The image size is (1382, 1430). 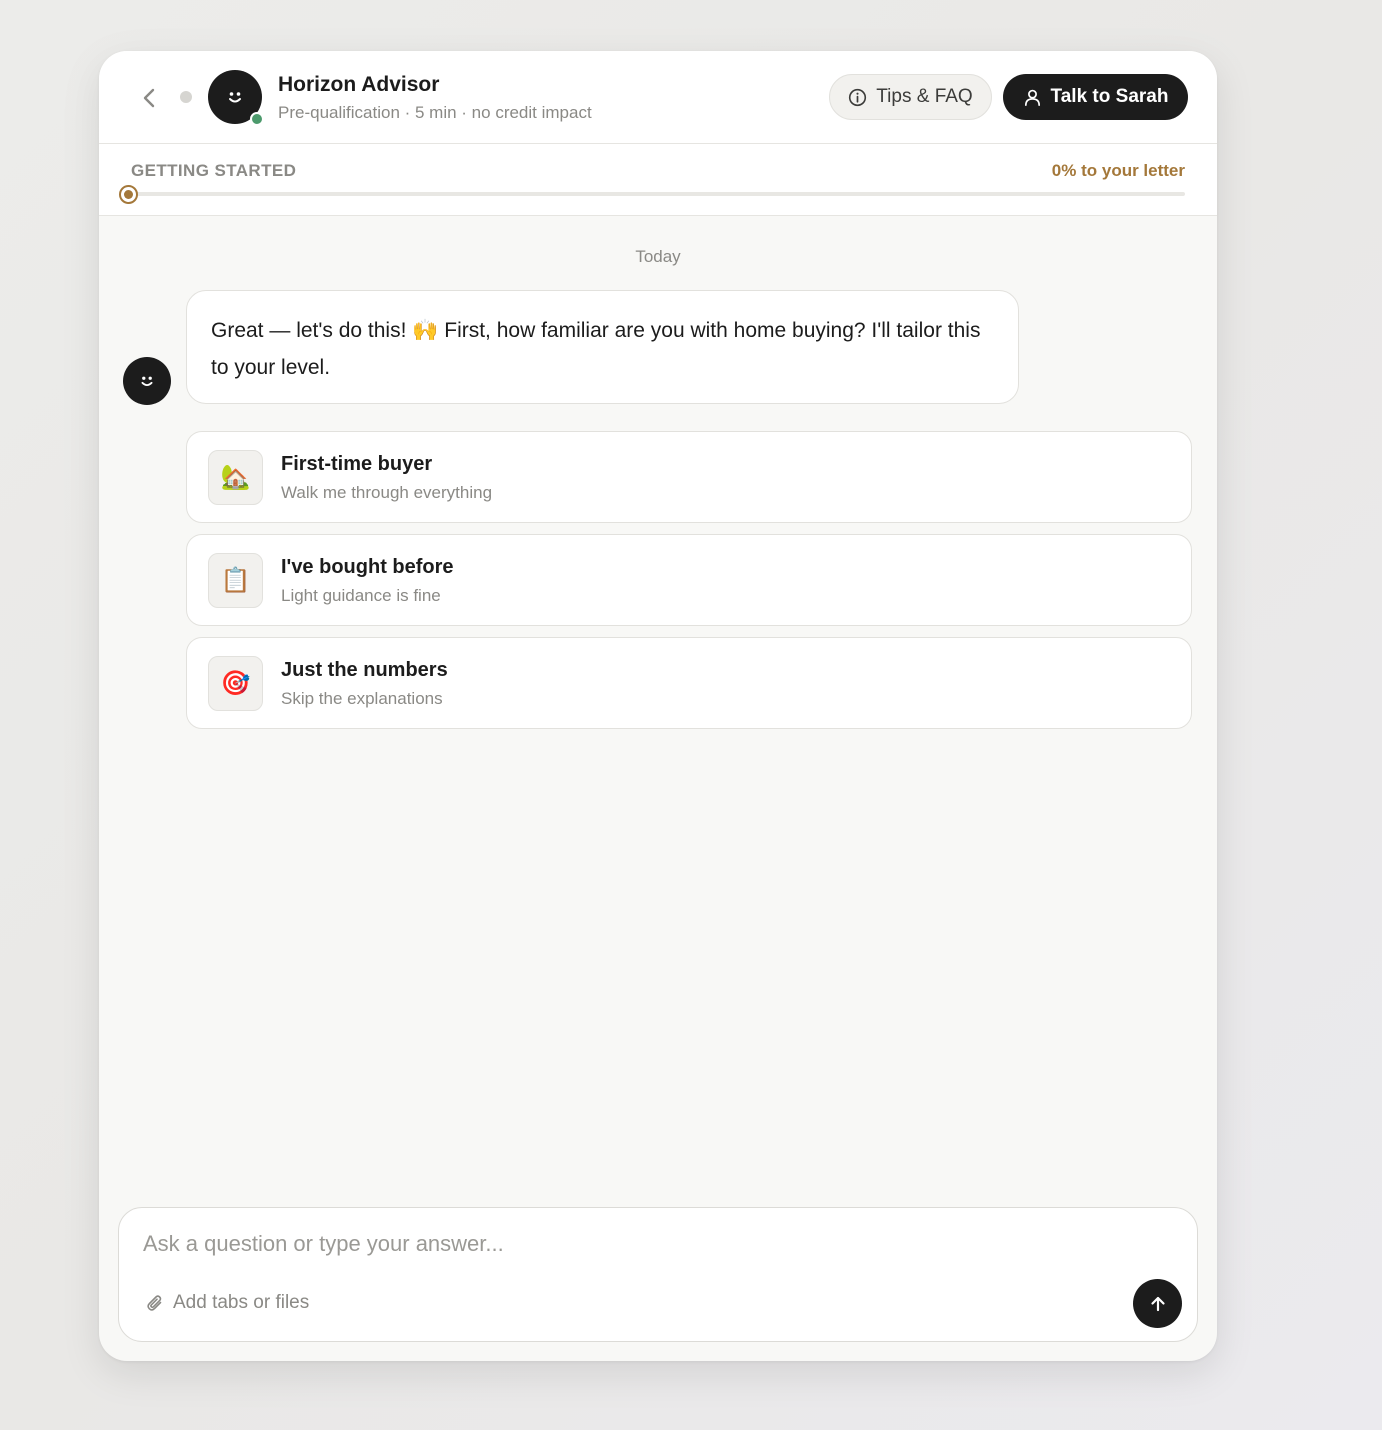 What do you see at coordinates (235, 477) in the screenshot?
I see `house-icon: 🏡` at bounding box center [235, 477].